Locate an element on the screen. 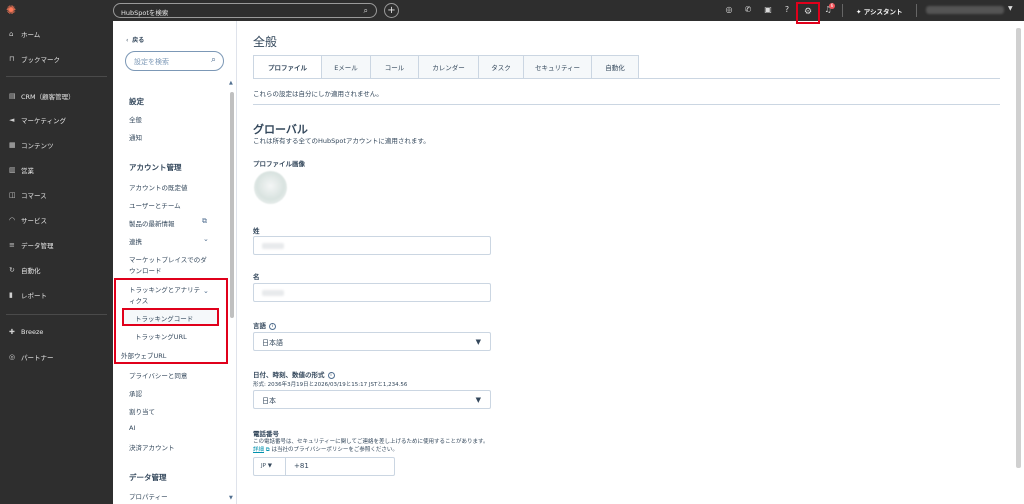 The width and height of the screenshot is (1024, 504). phone-number-input: +81 is located at coordinates (301, 466).